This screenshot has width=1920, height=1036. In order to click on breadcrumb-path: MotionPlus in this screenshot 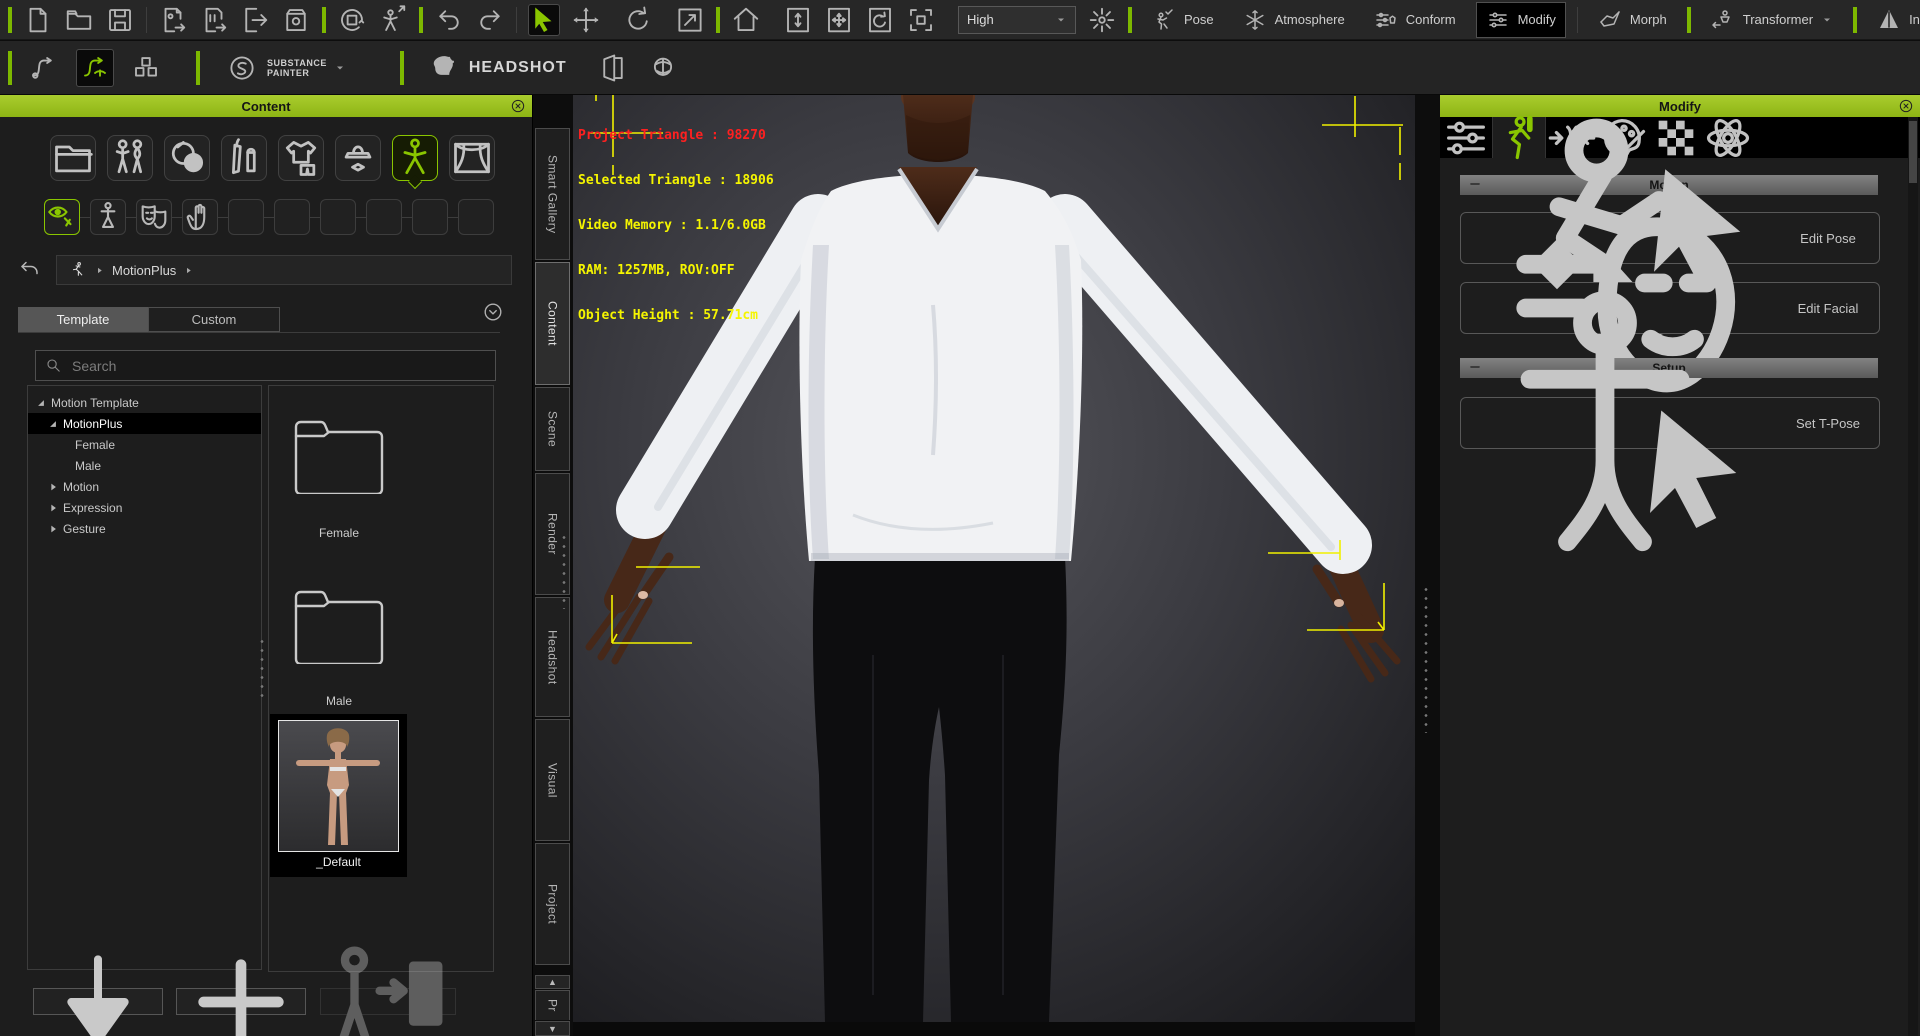, I will do `click(144, 270)`.